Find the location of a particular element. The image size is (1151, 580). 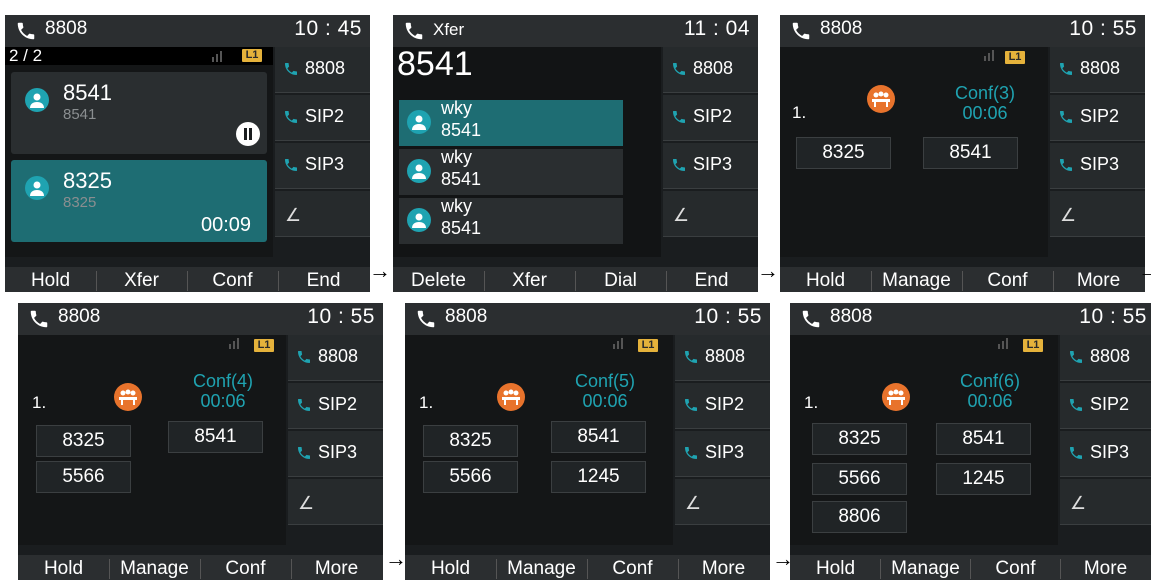

softkey-bar: Hold Xfer Conf End is located at coordinates (187, 279).